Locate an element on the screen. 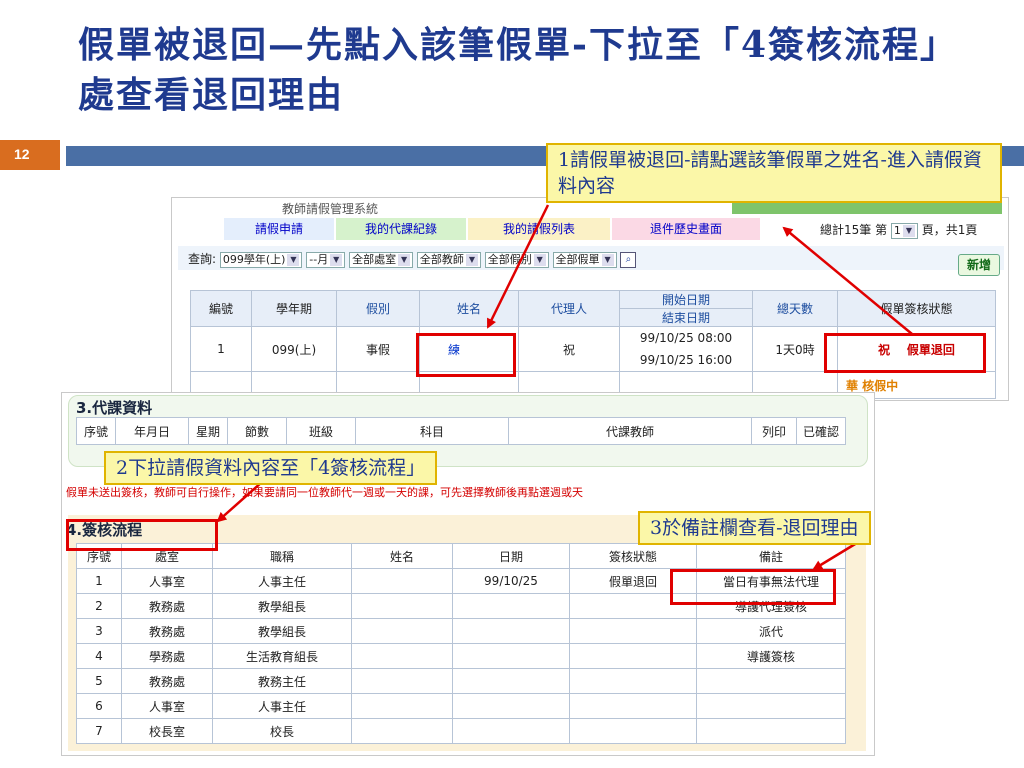 This screenshot has height=768, width=1024. callout-step-1: 1請假單被退回-請點選該筆假單之姓名-進入請假資料內容 is located at coordinates (774, 173).